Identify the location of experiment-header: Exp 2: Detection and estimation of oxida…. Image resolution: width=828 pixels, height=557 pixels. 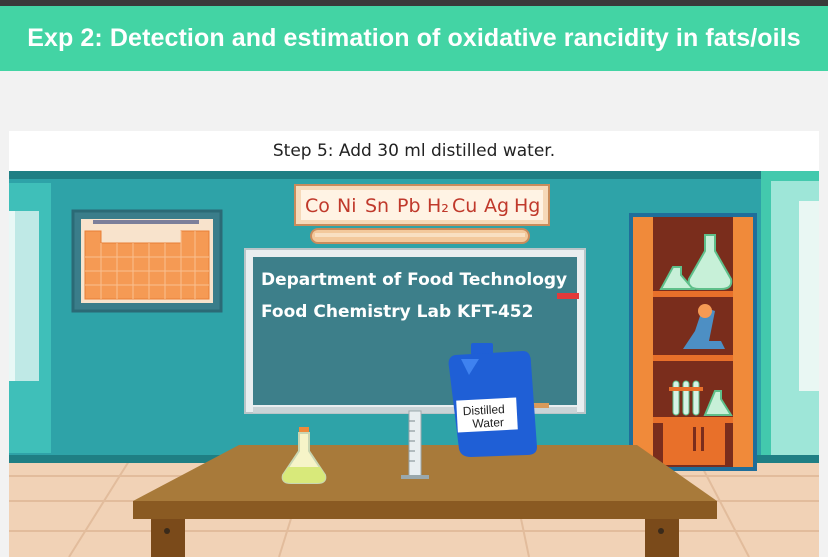
(414, 38).